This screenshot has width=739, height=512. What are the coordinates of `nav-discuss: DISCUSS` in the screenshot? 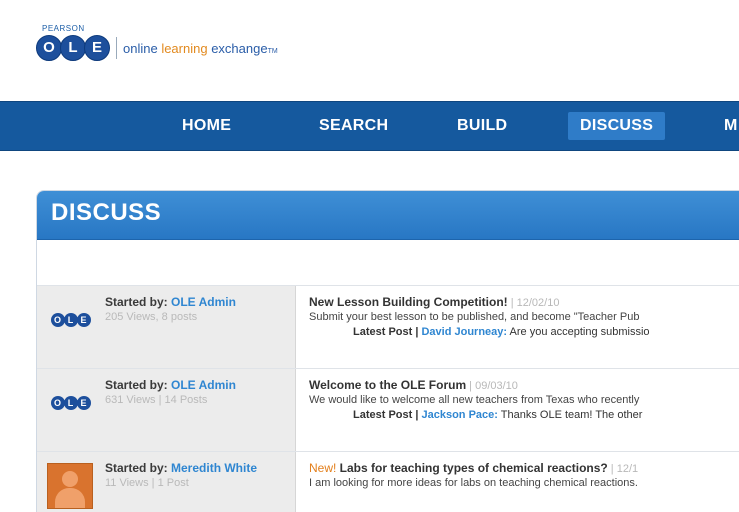 It's located at (617, 126).